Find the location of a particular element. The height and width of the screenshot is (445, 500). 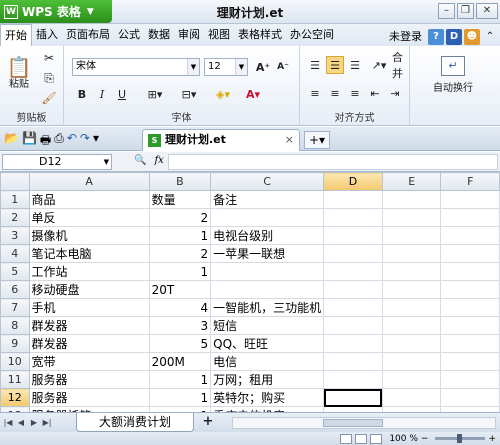

cell-b: 3 is located at coordinates (180, 325).